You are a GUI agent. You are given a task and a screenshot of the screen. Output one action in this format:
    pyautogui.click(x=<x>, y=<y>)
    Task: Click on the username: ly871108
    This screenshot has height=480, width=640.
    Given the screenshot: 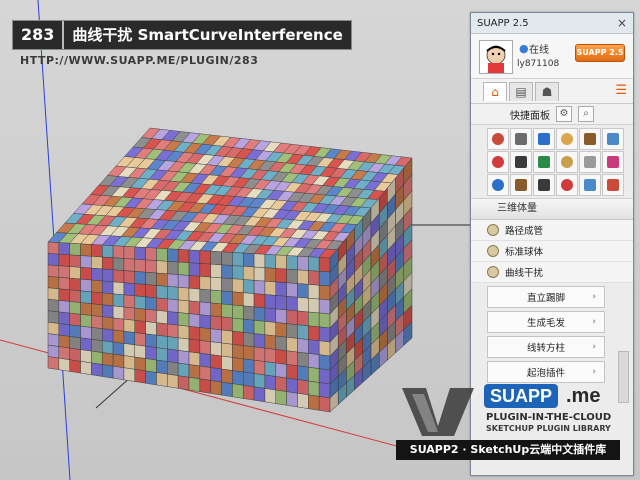 What is the action you would take?
    pyautogui.click(x=538, y=64)
    